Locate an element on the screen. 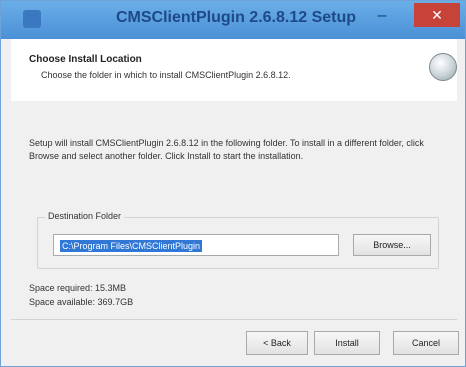 This screenshot has width=466, height=367. space-required: Space required: 15.3MB is located at coordinates (78, 288).